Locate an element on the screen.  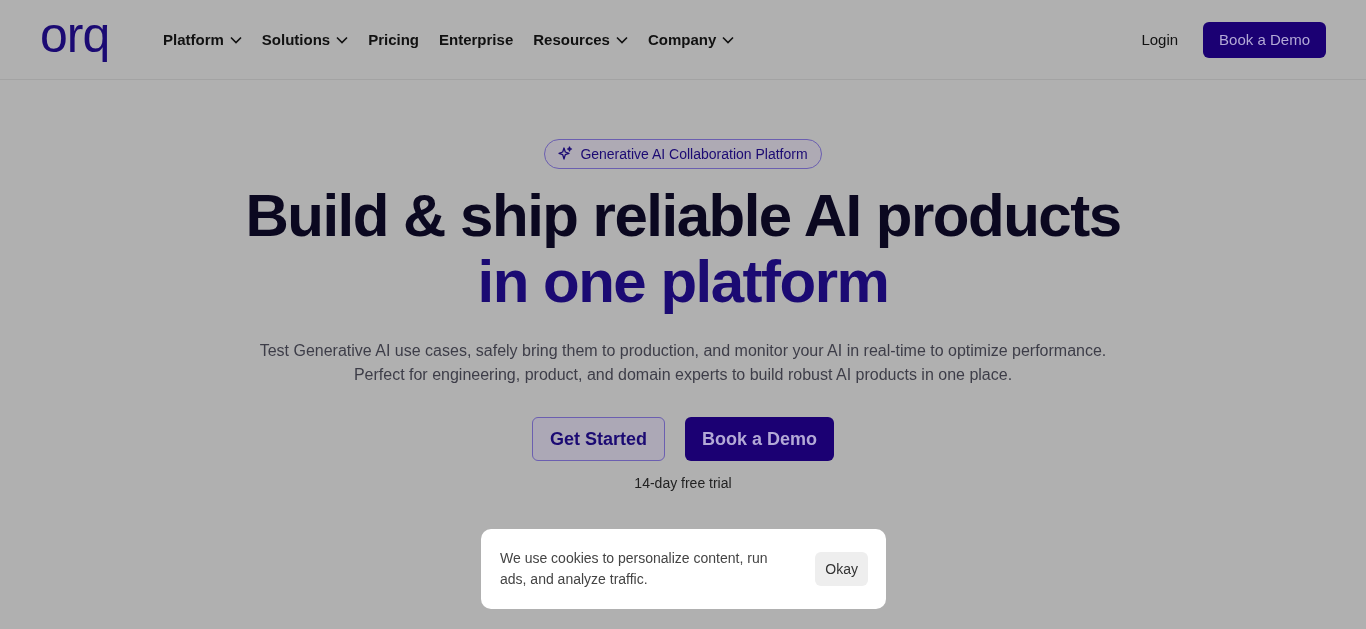
hero-subtitle: Test Generative AI use cases, safely bring them to production, and monitor your AI in real-time to optimize performance. is located at coordinates (683, 351).